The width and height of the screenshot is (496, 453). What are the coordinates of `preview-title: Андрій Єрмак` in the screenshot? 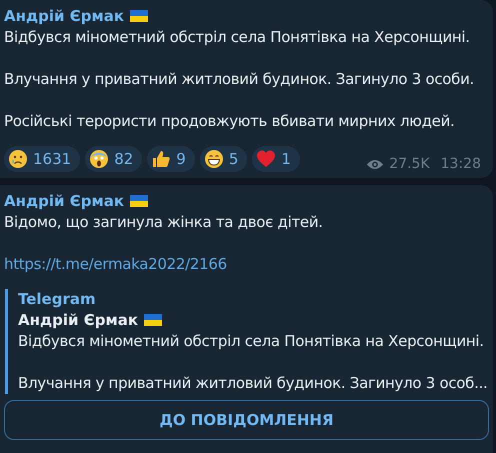 It's located at (78, 320).